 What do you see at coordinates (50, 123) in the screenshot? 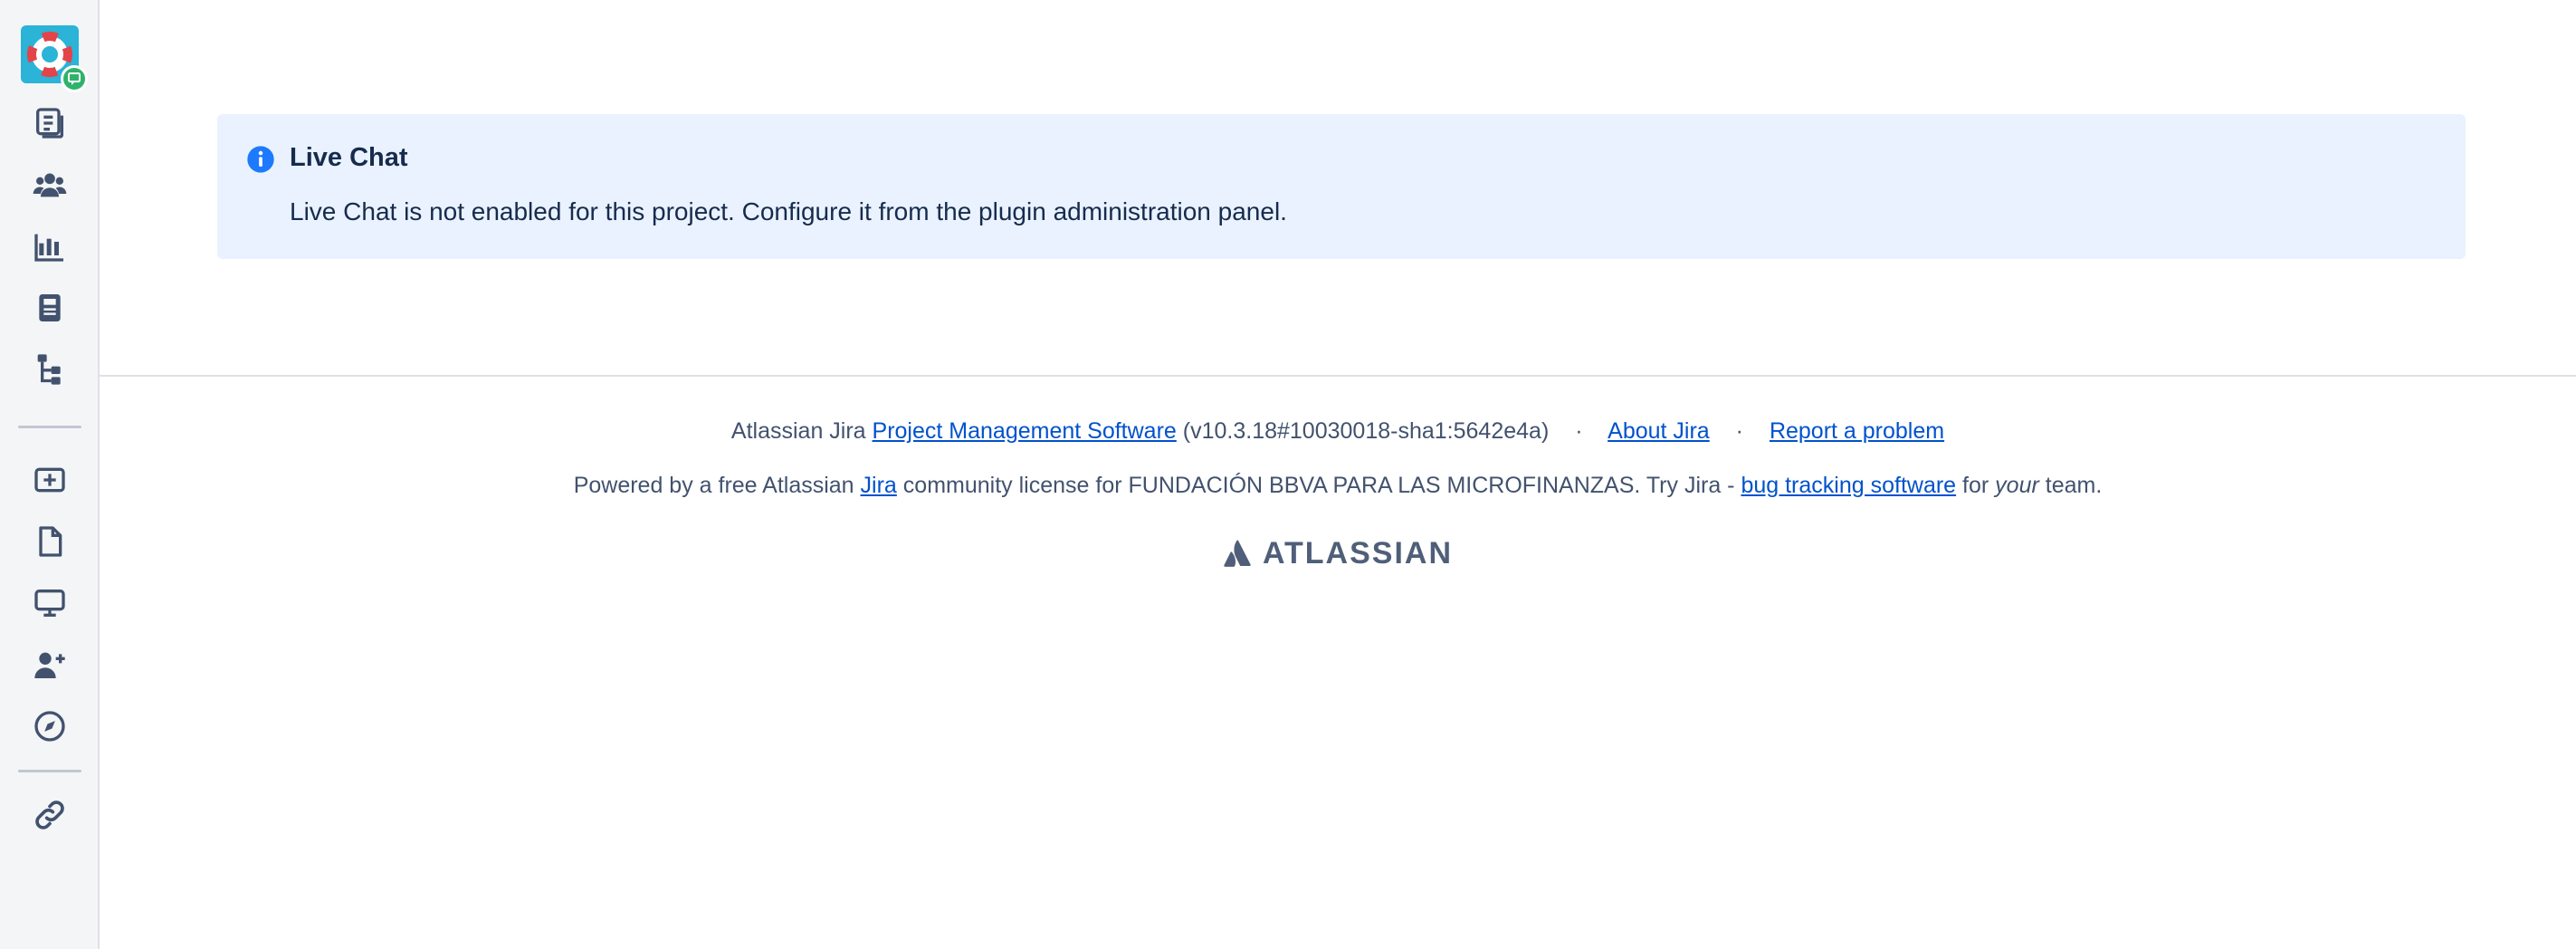
I see `queues-icon` at bounding box center [50, 123].